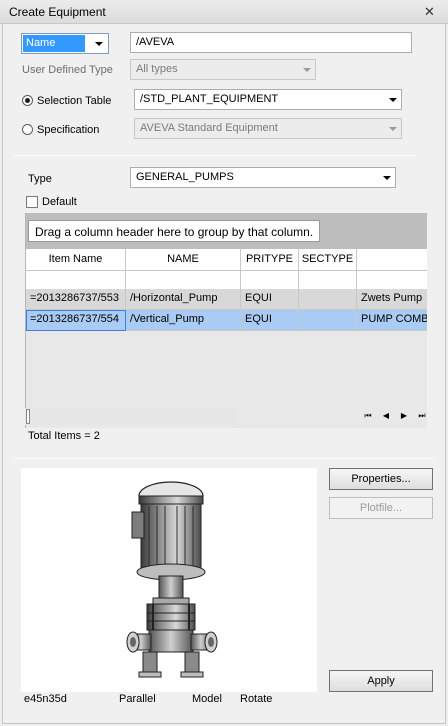 This screenshot has width=448, height=726. I want to click on status-action: Rotate, so click(256, 699).